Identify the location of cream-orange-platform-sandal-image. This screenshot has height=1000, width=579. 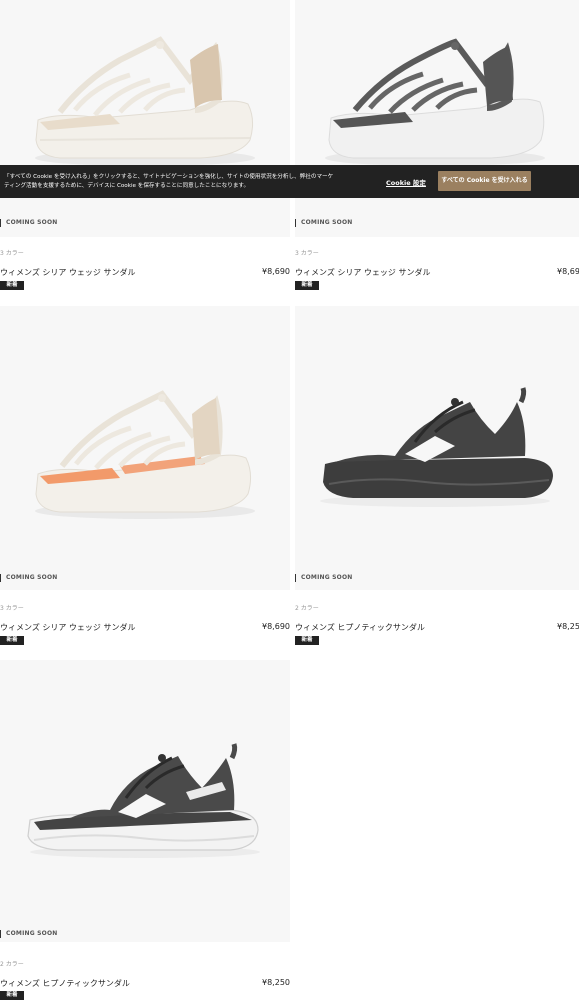
(145, 454).